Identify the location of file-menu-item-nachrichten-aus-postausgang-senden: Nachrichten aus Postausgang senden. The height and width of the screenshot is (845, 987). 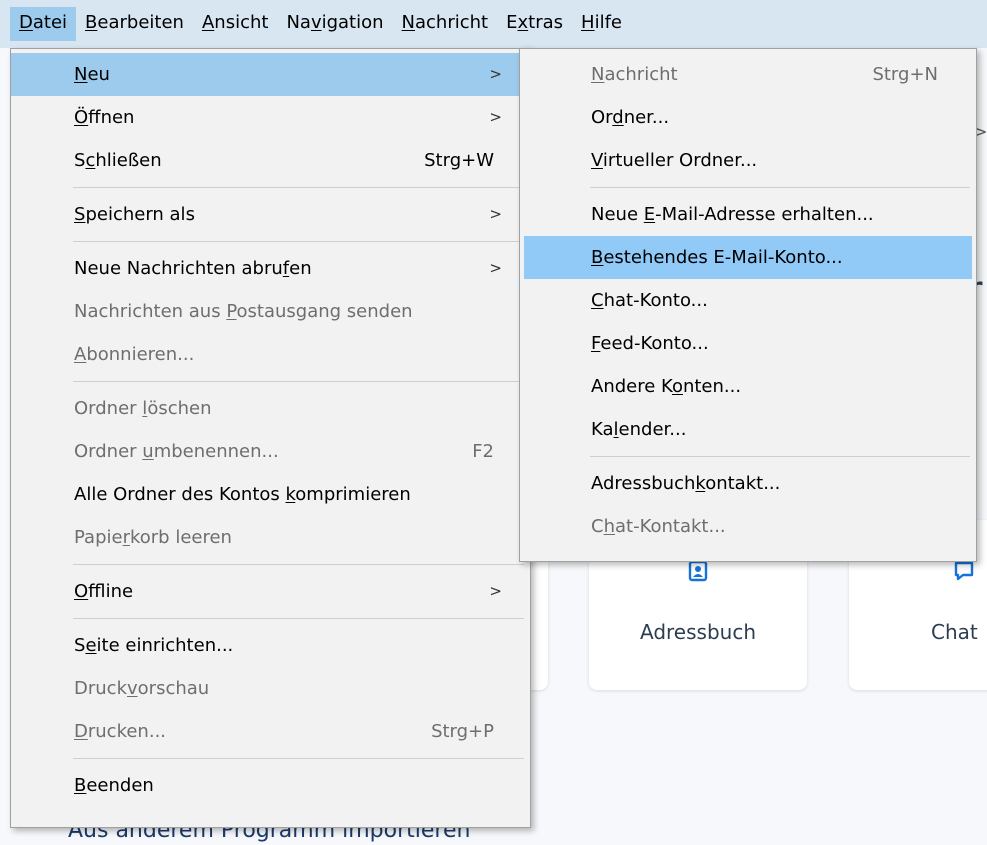
(270, 311).